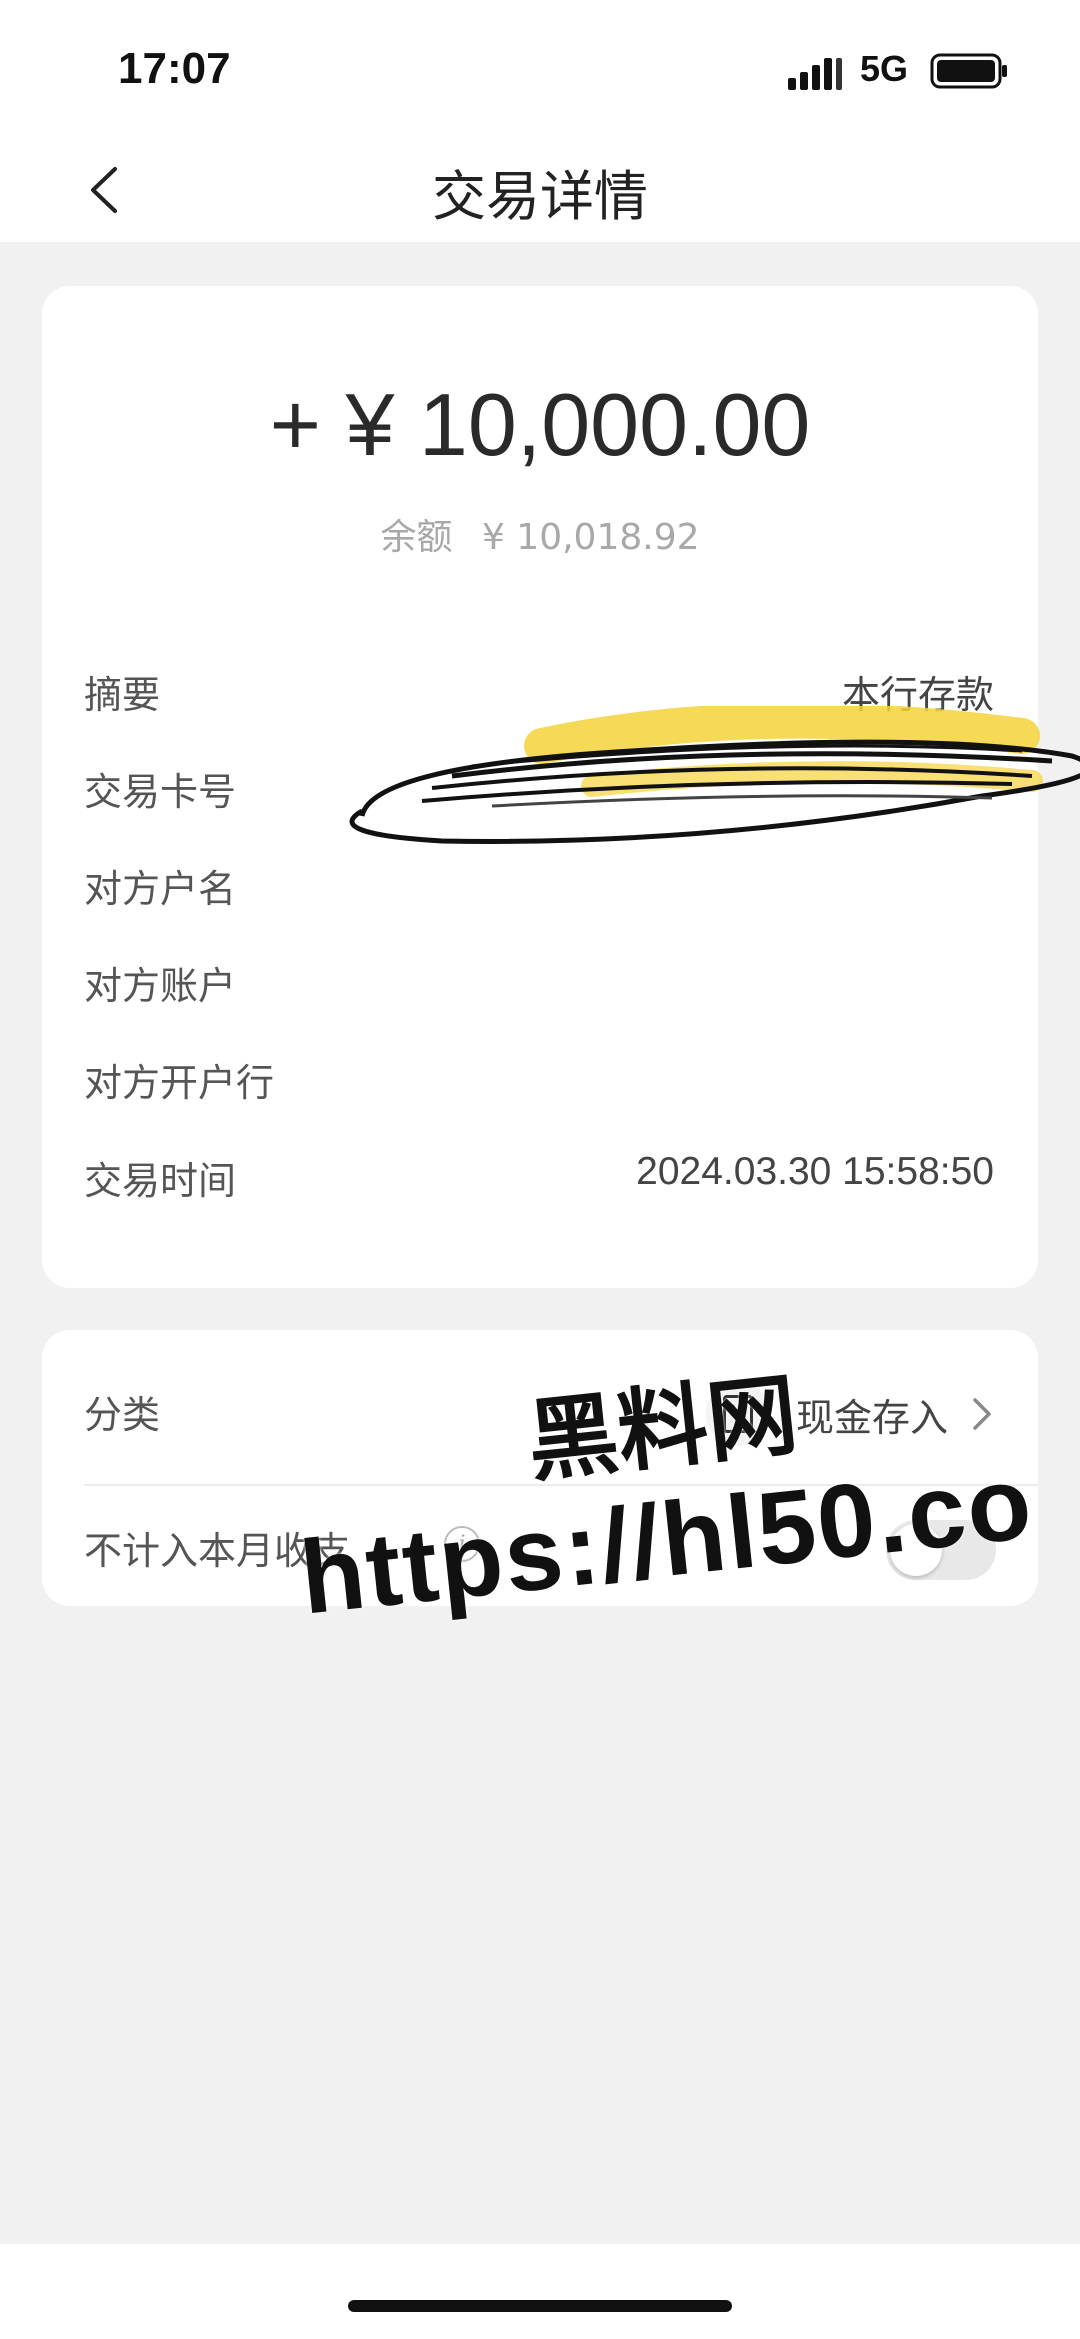 This screenshot has width=1080, height=2339. Describe the element at coordinates (122, 695) in the screenshot. I see `detail-key: 摘要` at that location.